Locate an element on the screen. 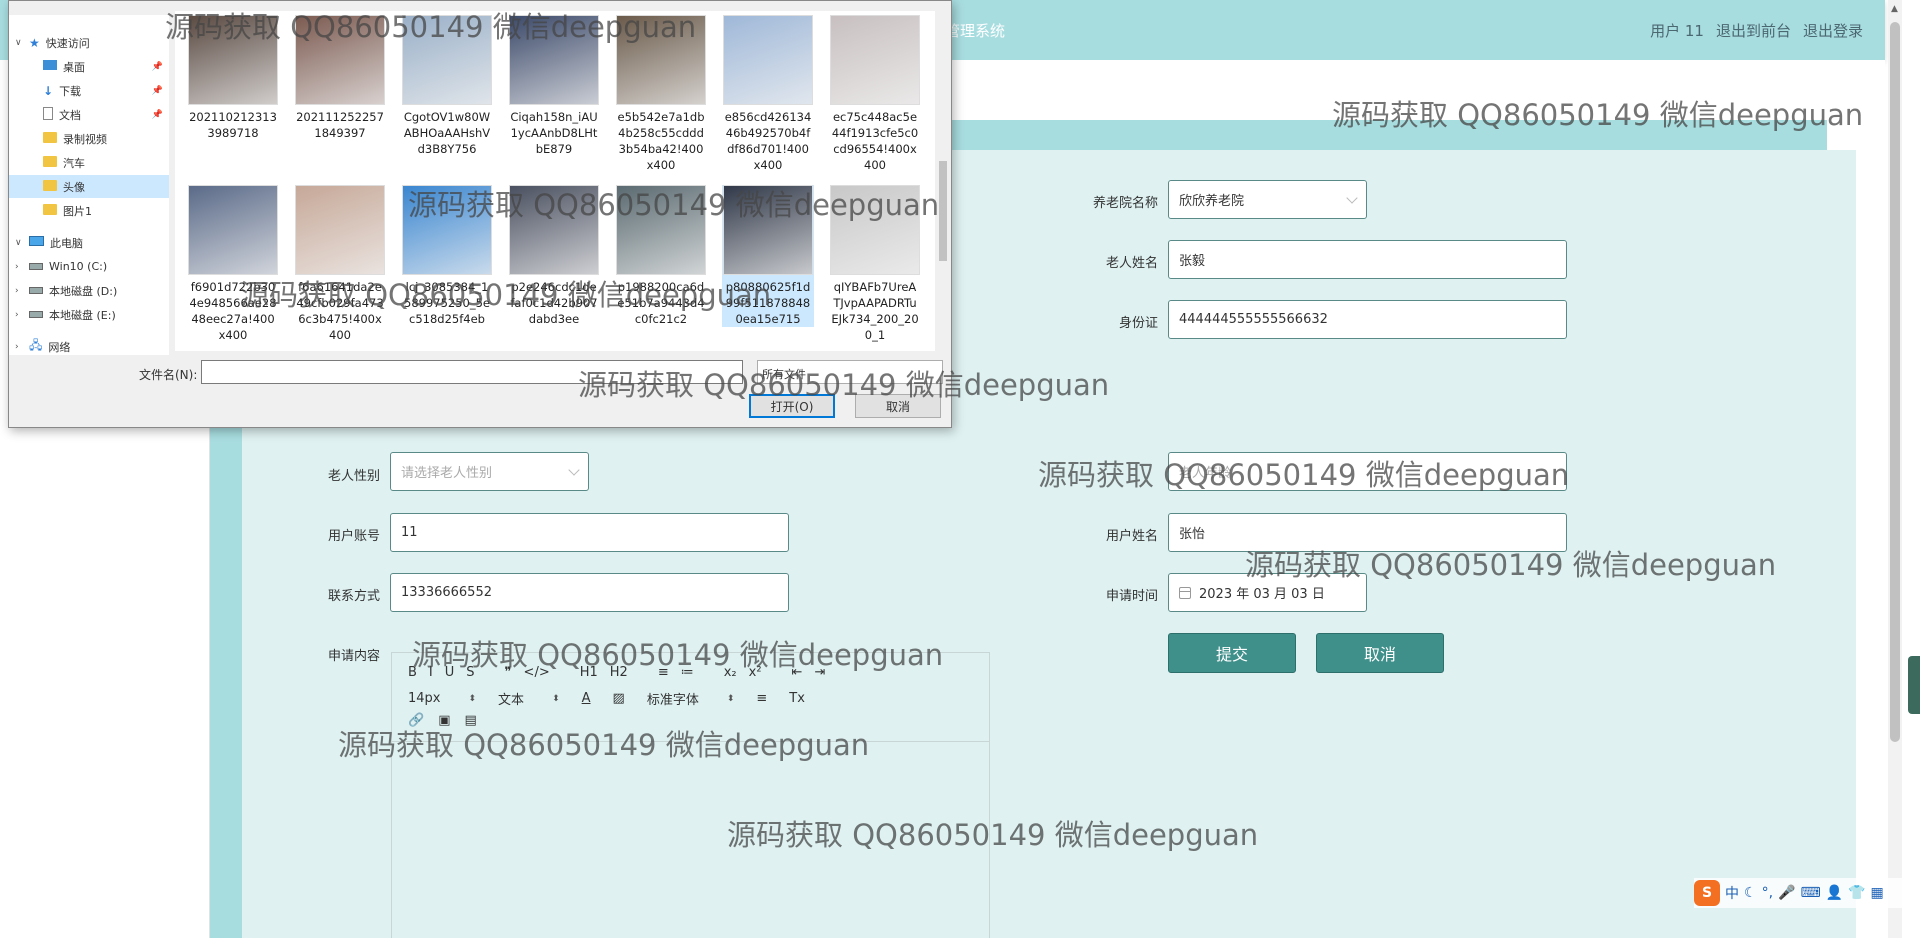 This screenshot has height=938, width=1920. open-button: 打开(O) is located at coordinates (792, 406).